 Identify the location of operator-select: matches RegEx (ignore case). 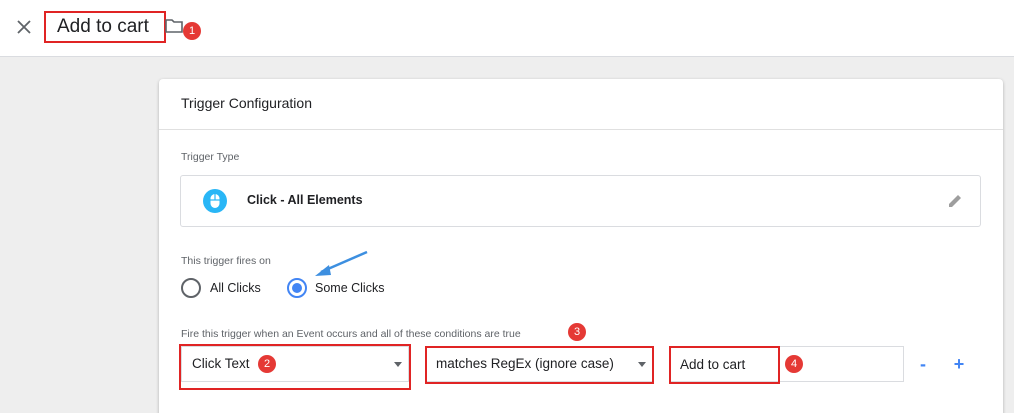
(539, 364).